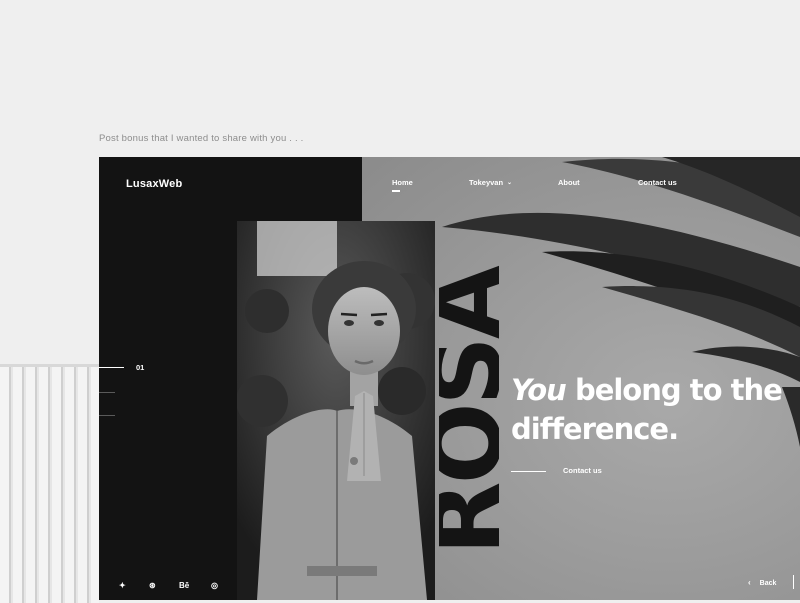 The height and width of the screenshot is (603, 800). Describe the element at coordinates (154, 184) in the screenshot. I see `logo: LusaxWeb` at that location.